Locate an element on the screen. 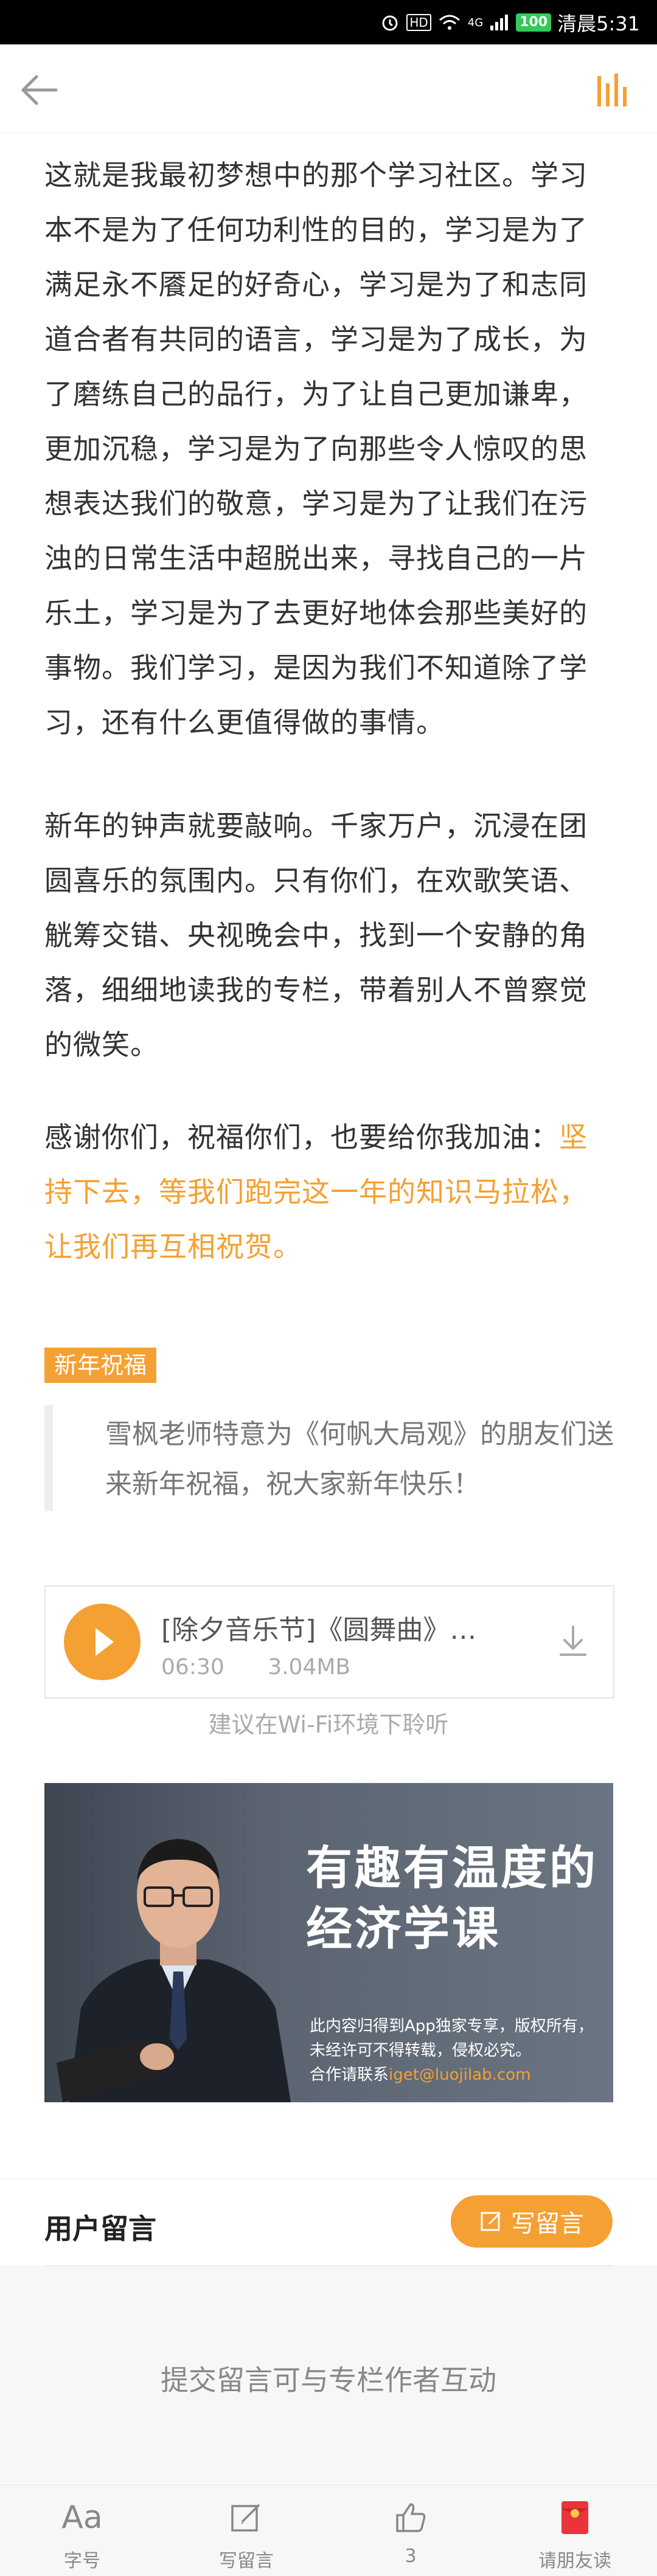  comments-section: 用户留言 写留言 提交留言可与专栏作者互动 is located at coordinates (328, 2330).